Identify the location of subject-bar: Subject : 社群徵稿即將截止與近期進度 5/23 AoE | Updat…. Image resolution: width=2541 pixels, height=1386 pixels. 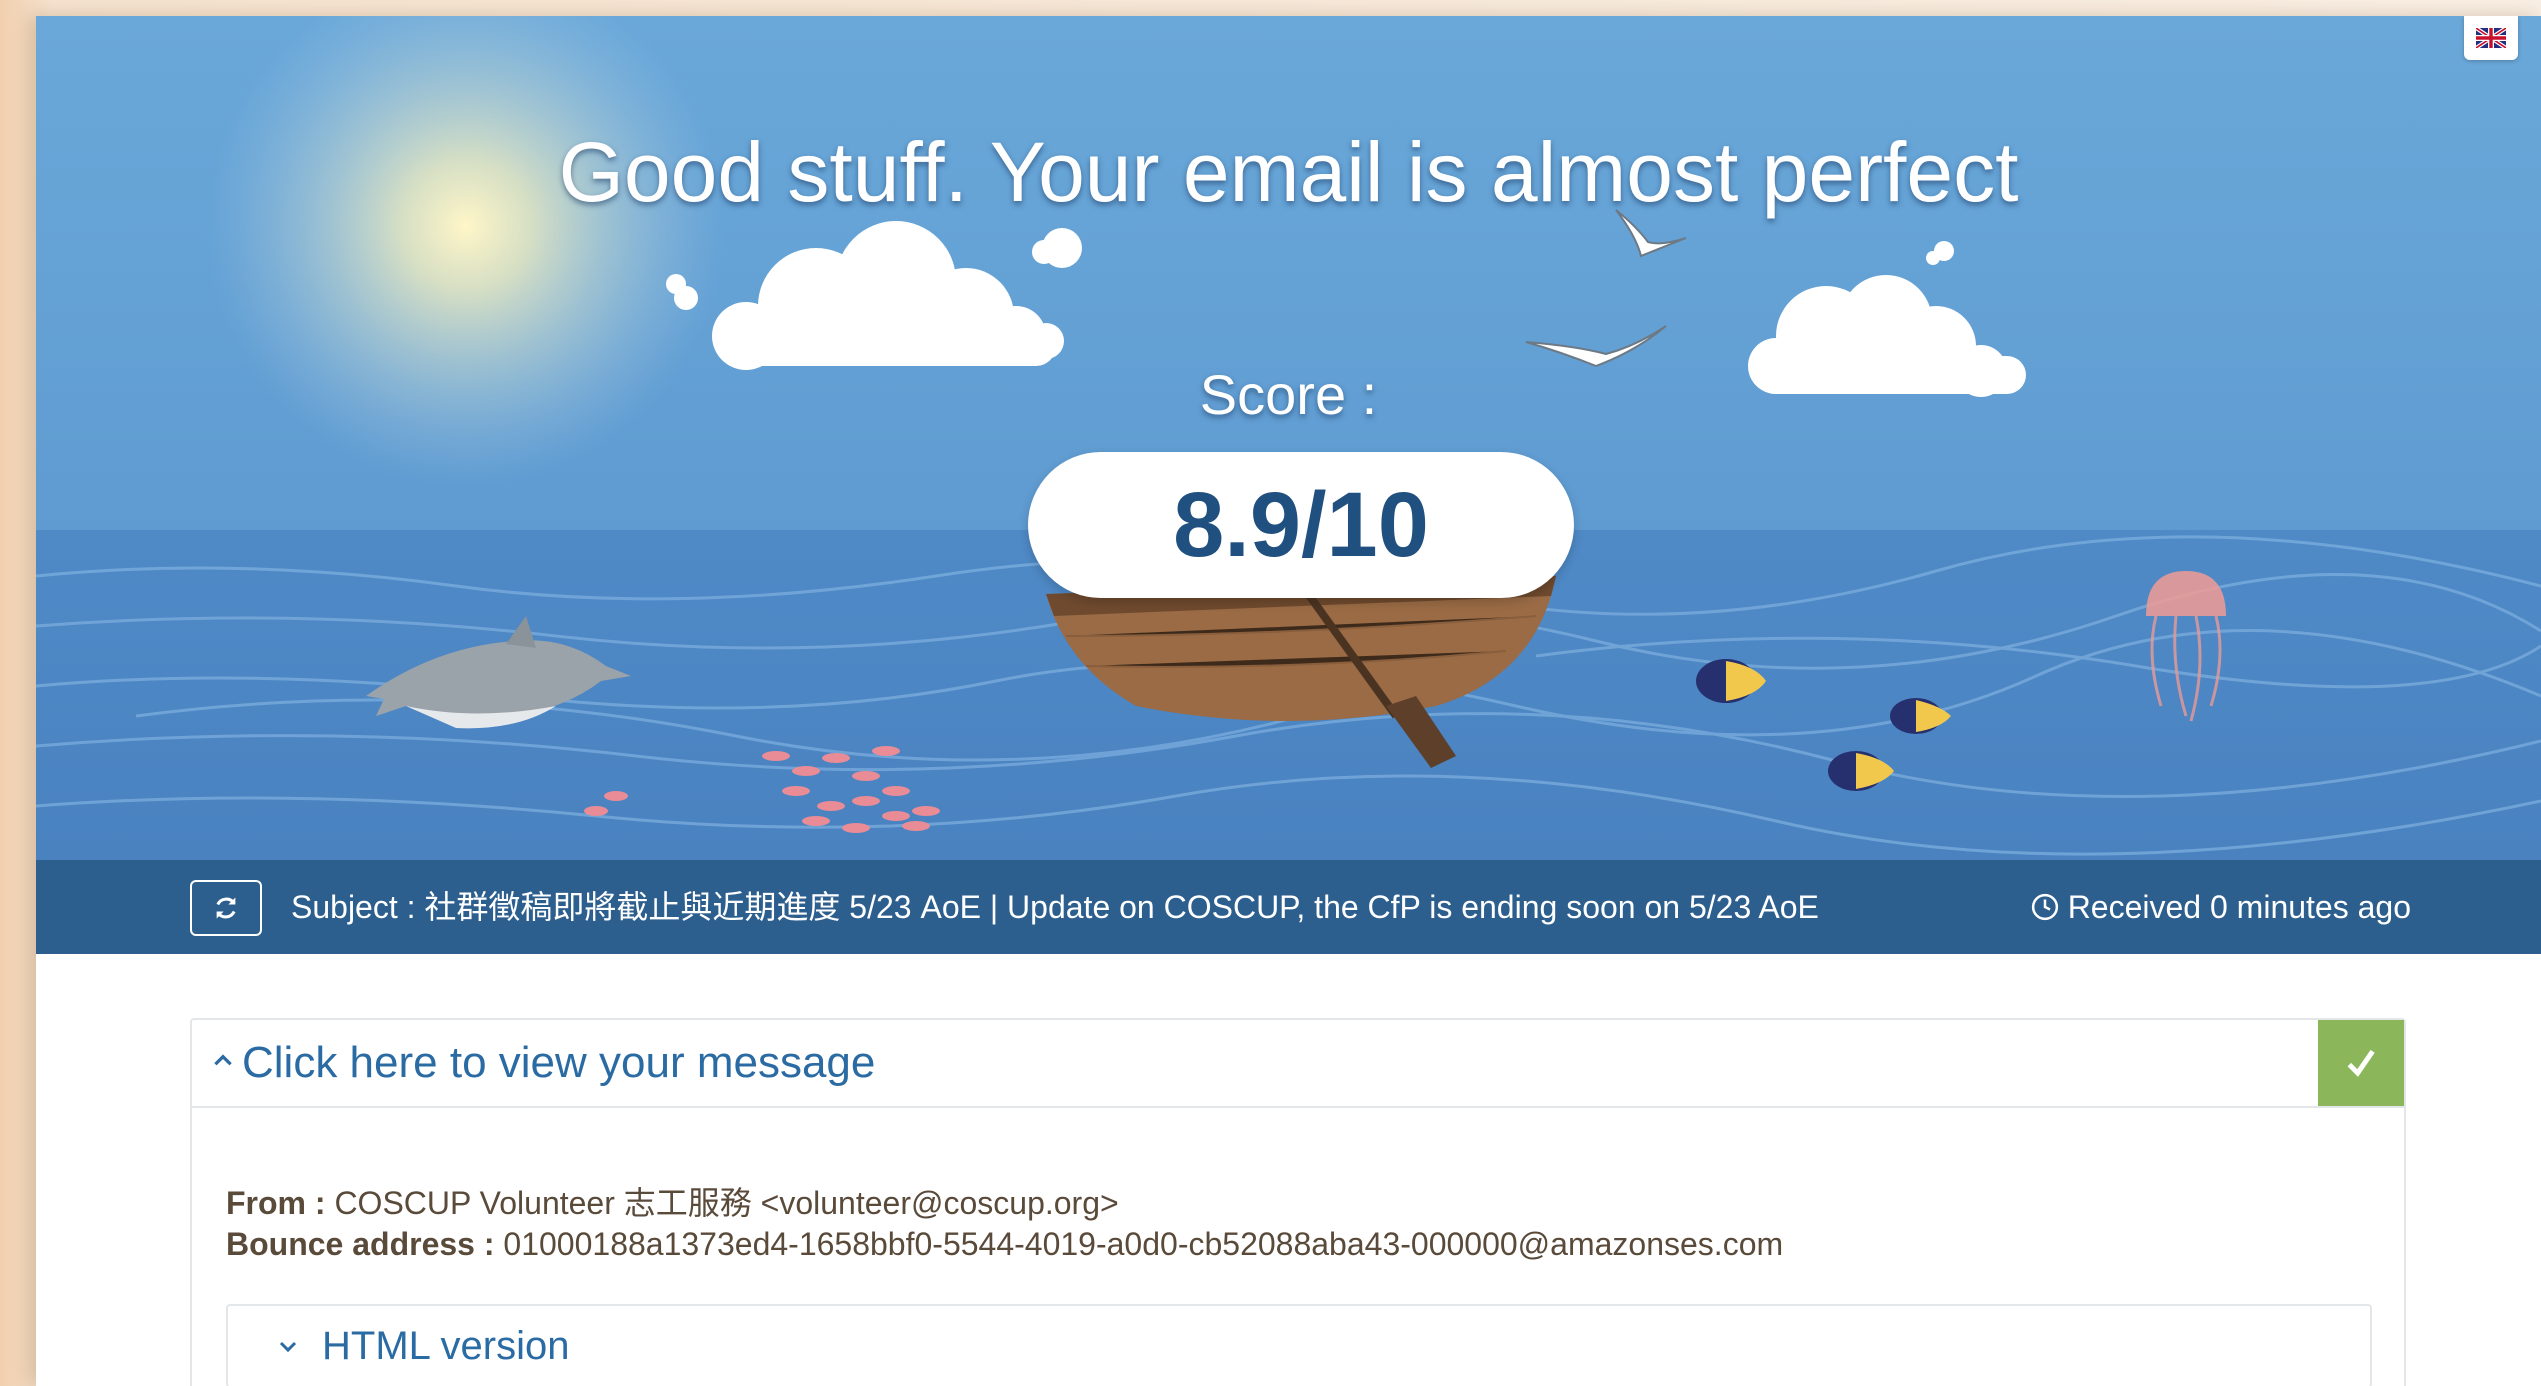
(1288, 907).